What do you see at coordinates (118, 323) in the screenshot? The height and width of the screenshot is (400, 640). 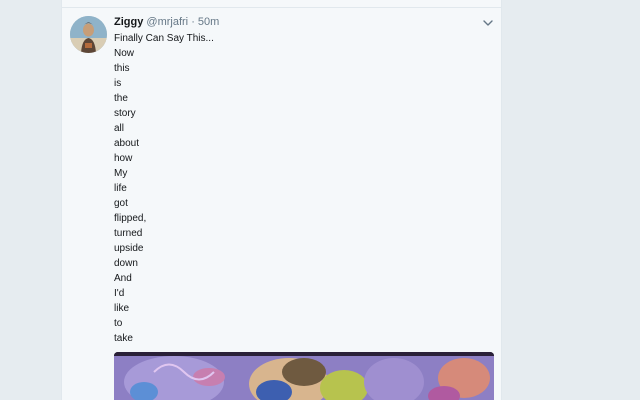 I see `tweet-text-line: to` at bounding box center [118, 323].